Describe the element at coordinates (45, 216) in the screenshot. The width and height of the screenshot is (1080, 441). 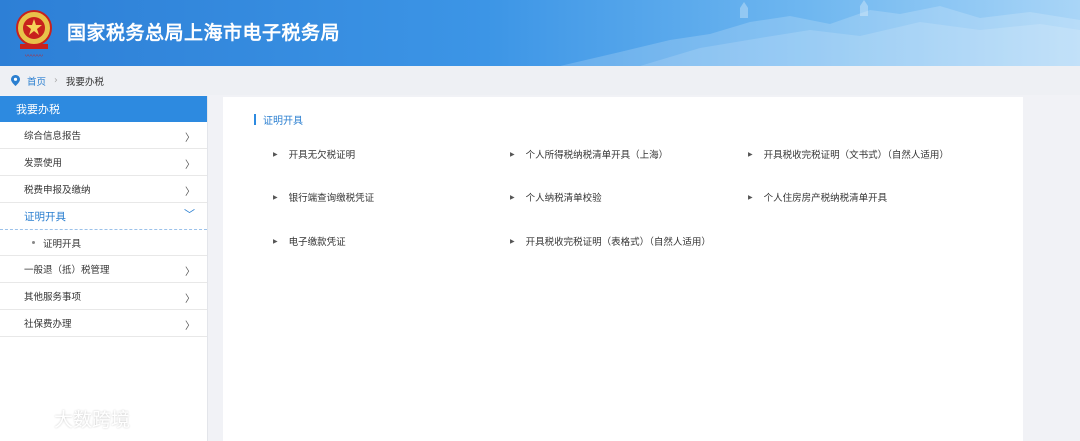
I see `sidebar-item-label: 证明开具` at that location.